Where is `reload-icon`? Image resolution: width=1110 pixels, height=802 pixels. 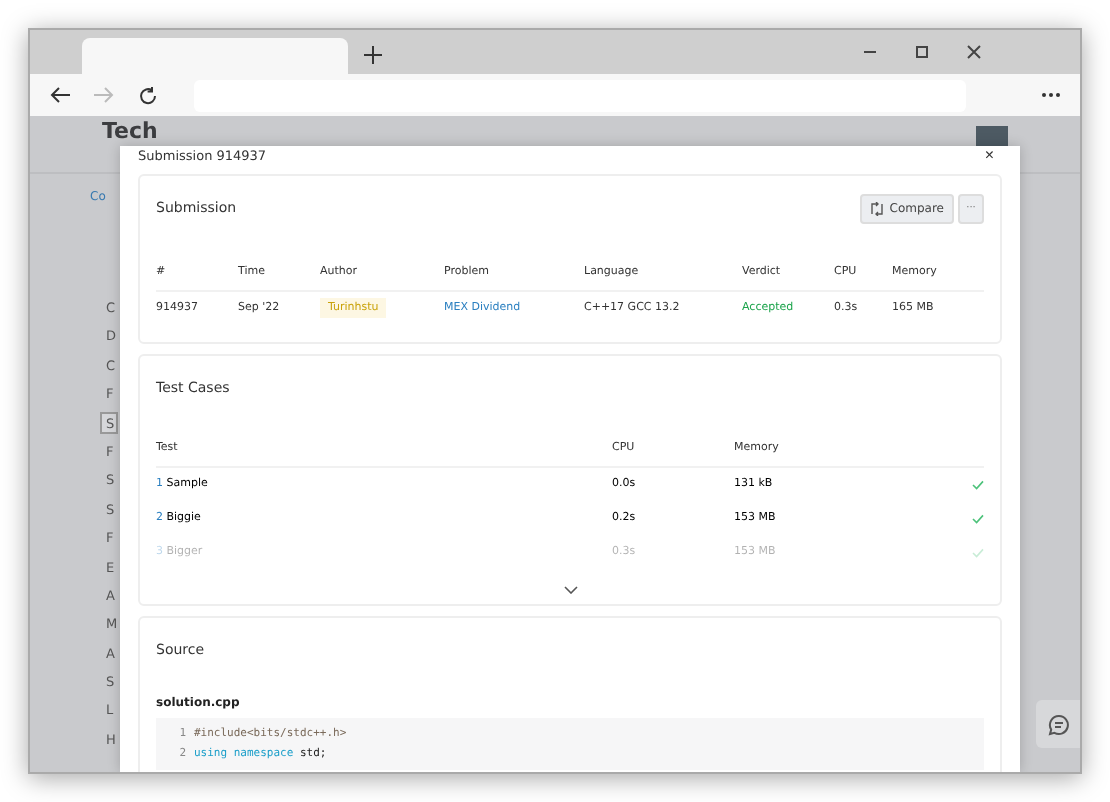 reload-icon is located at coordinates (148, 95).